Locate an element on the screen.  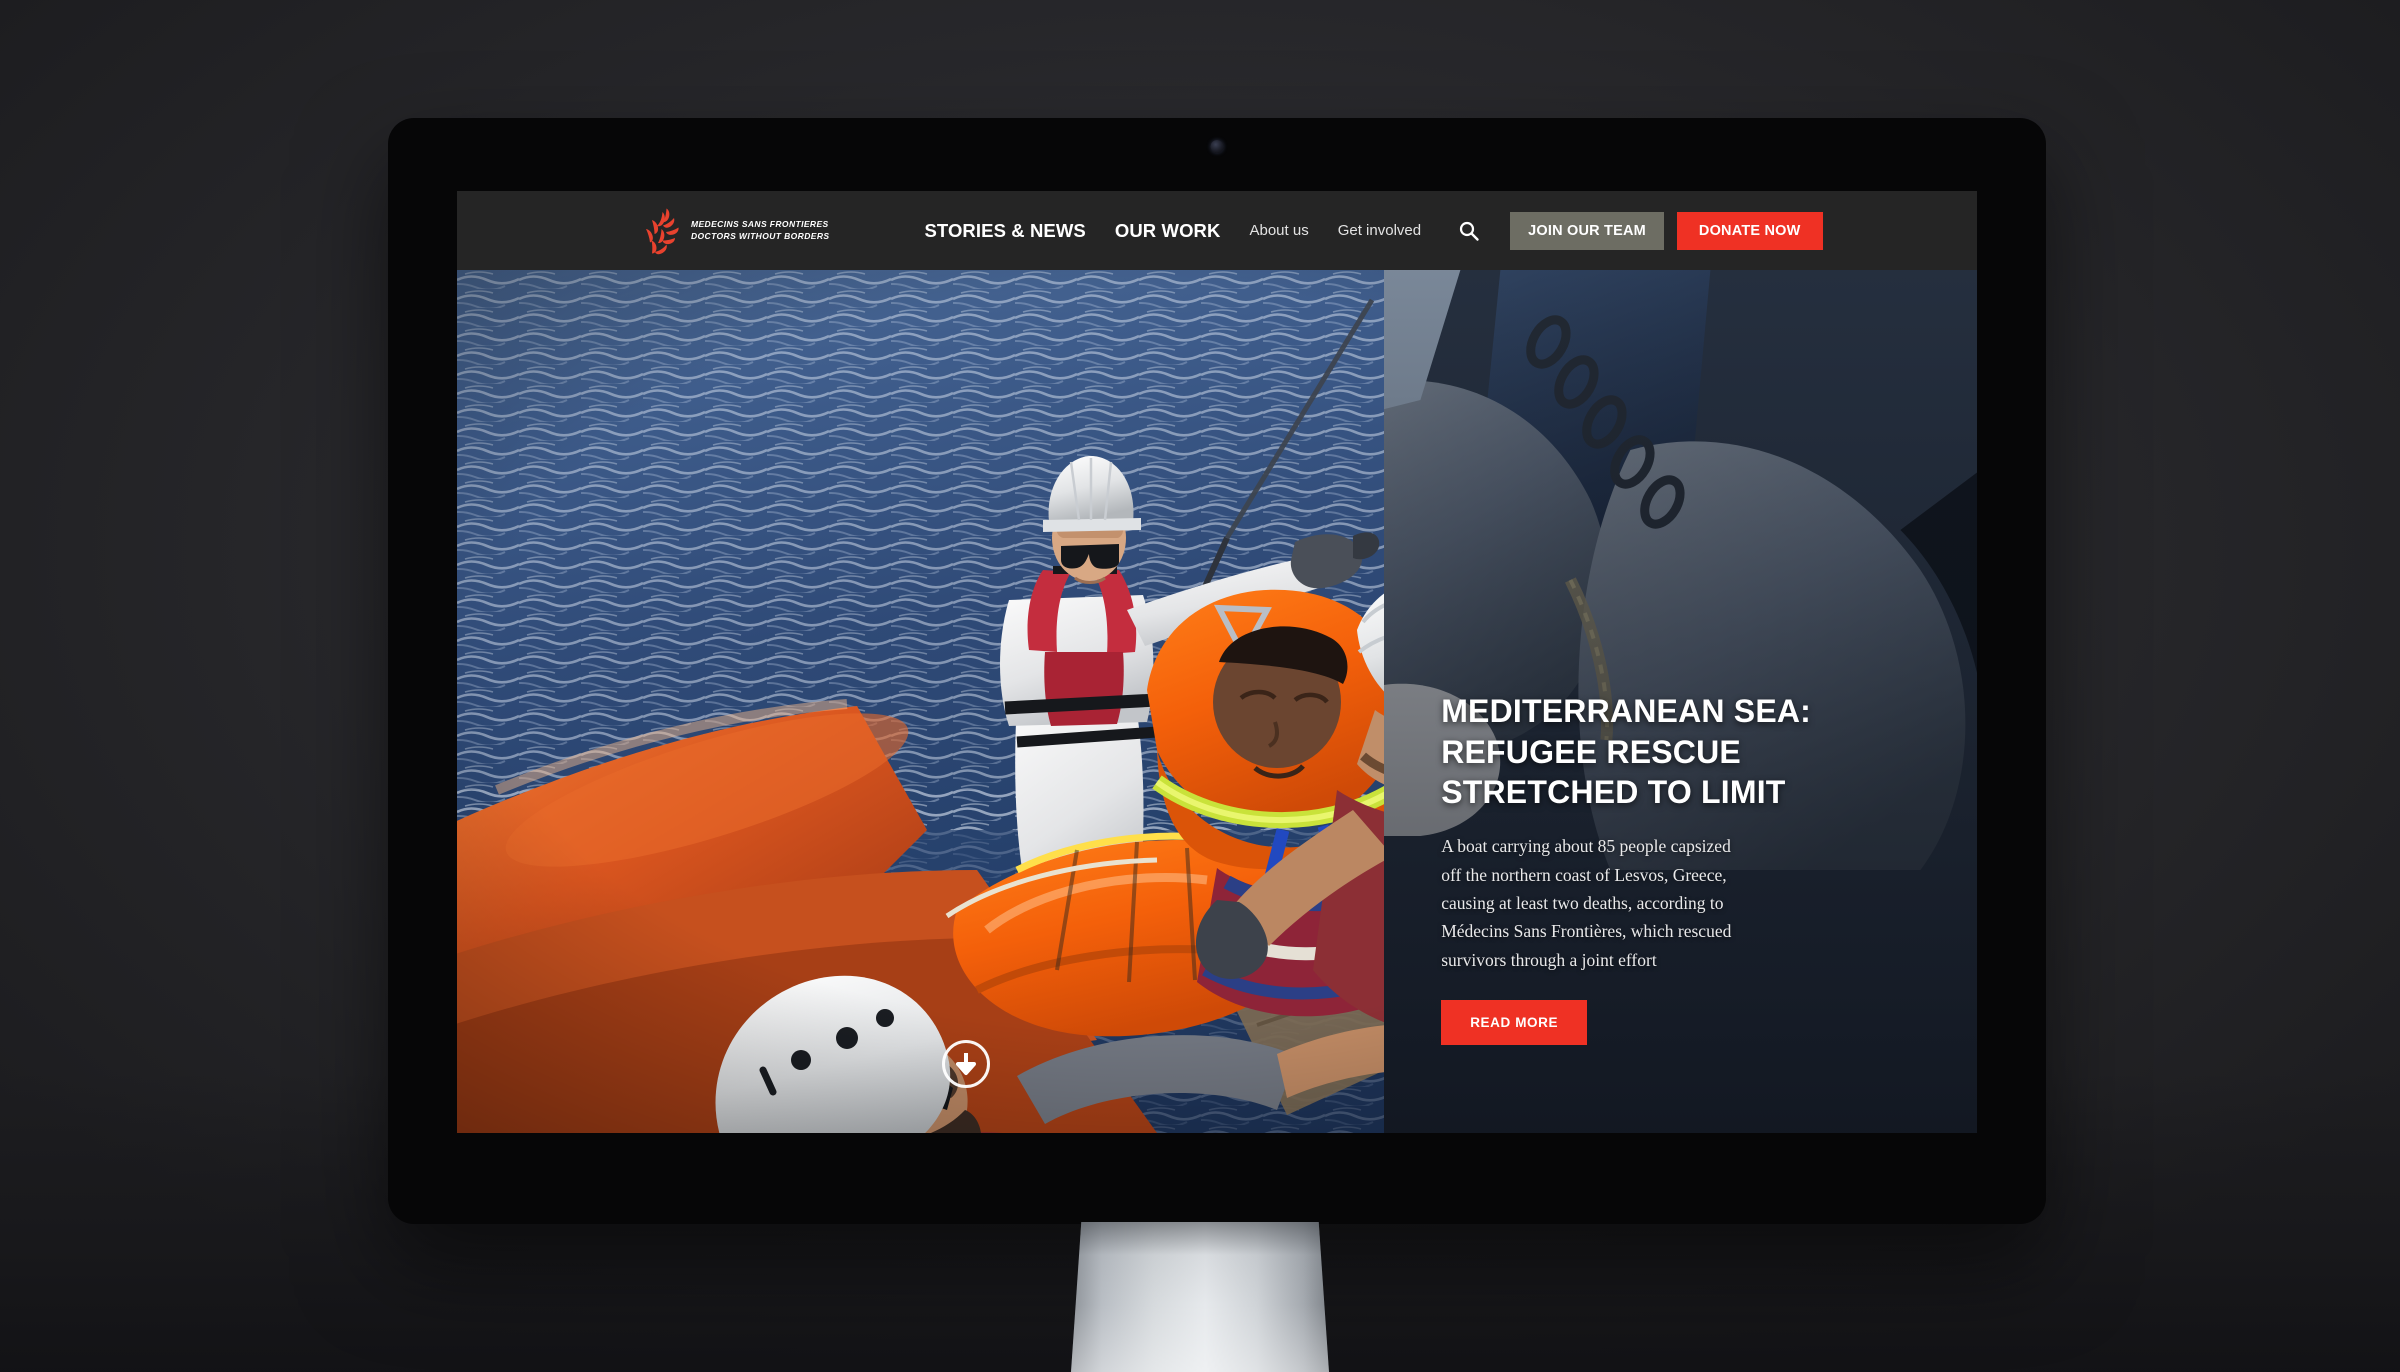
nav-item-stories-news: STORIES & NEWS is located at coordinates (1004, 231).